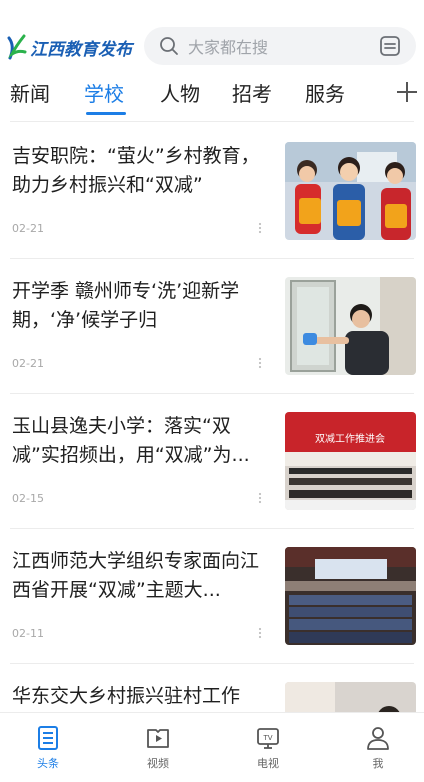 The image size is (424, 782). What do you see at coordinates (81, 49) in the screenshot?
I see `logo-text: 江西教育发布` at bounding box center [81, 49].